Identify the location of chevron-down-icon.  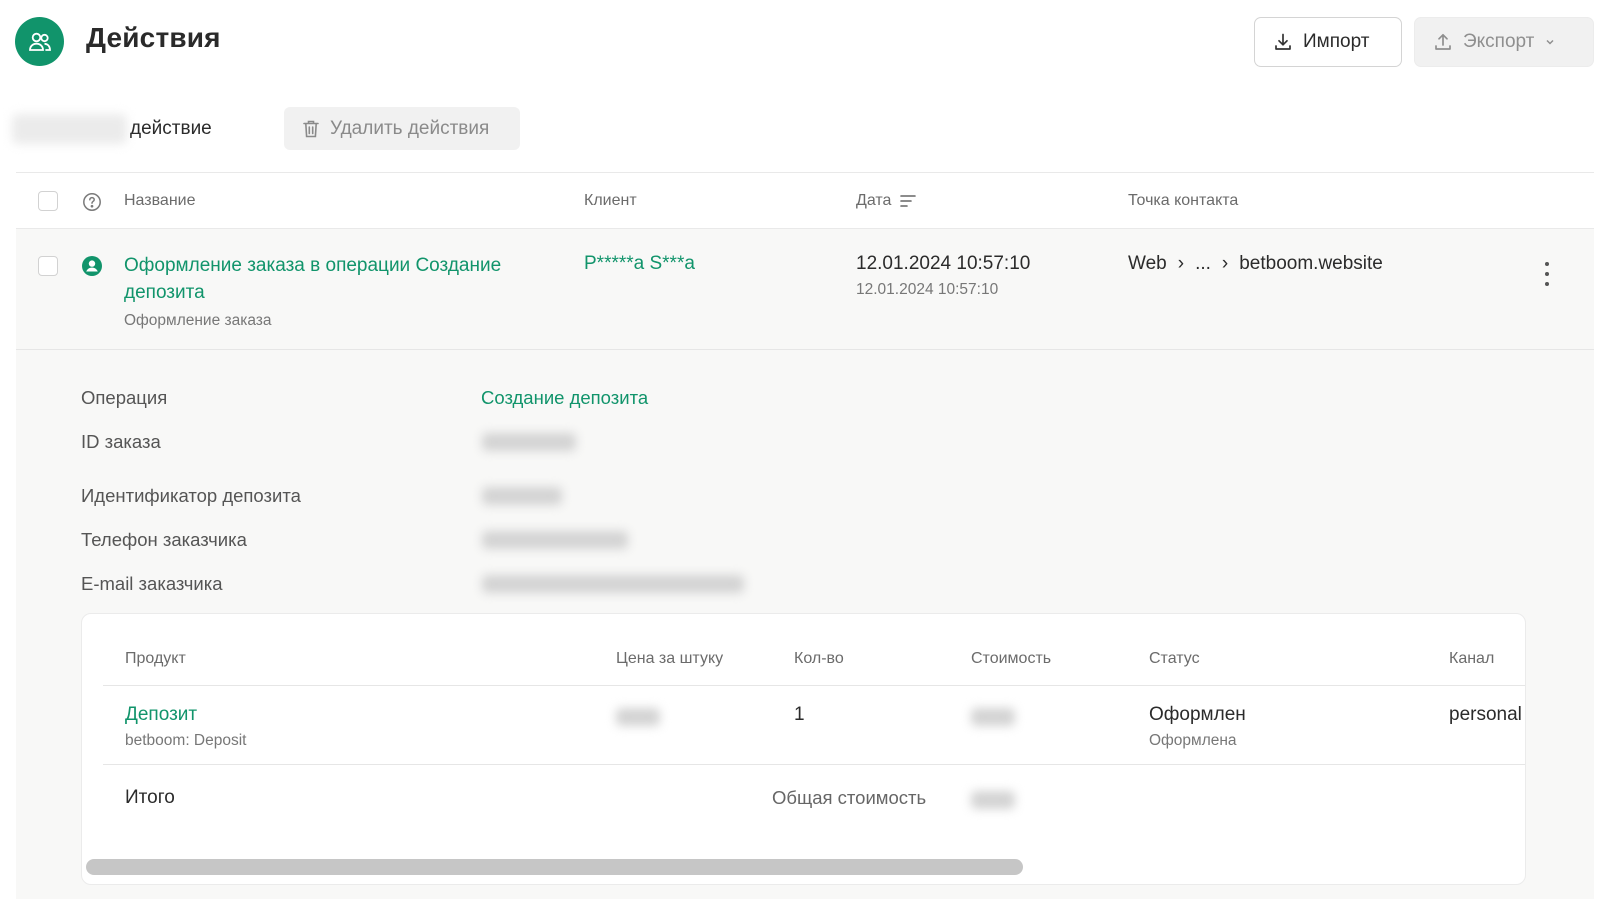
(1550, 42).